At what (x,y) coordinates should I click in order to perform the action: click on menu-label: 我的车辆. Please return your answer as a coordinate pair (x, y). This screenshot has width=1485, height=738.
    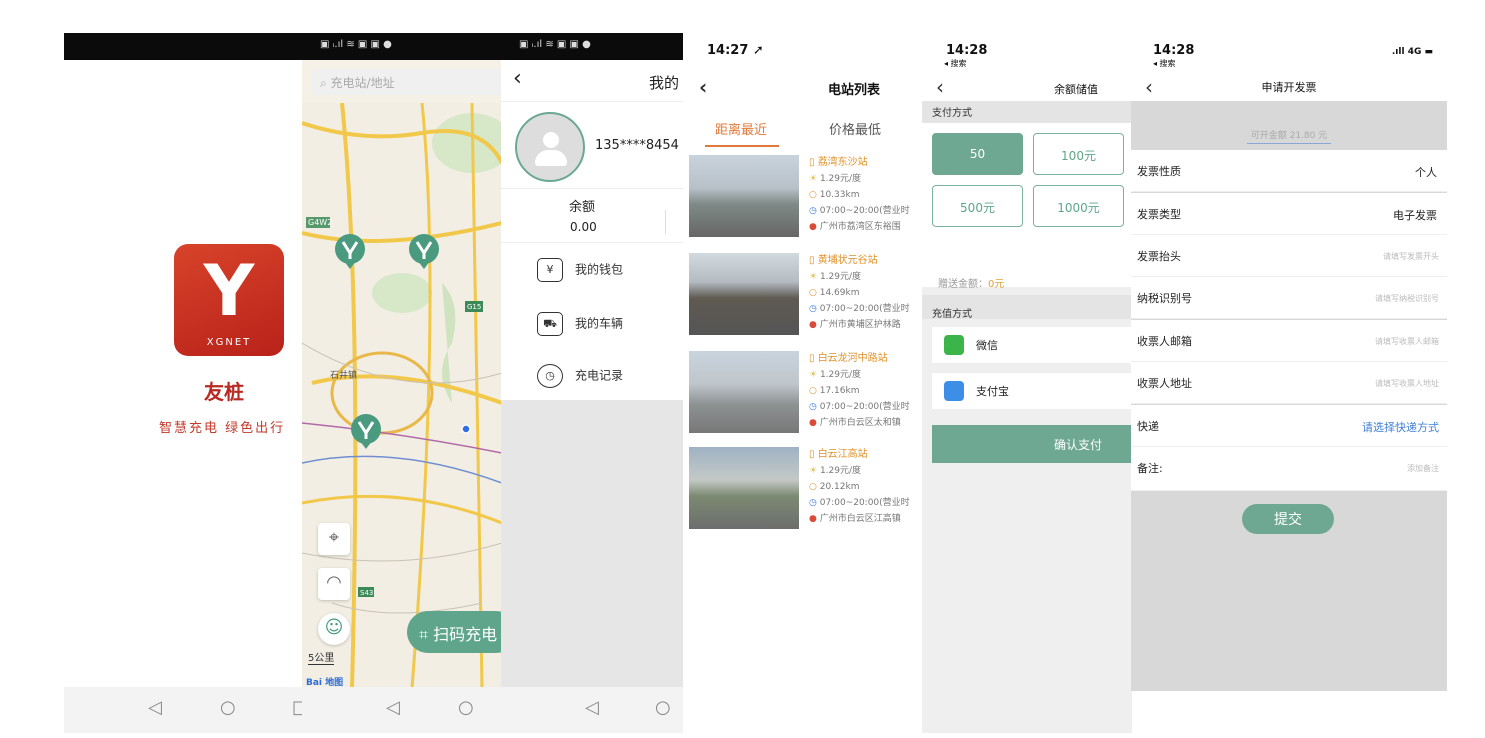
    Looking at the image, I should click on (599, 323).